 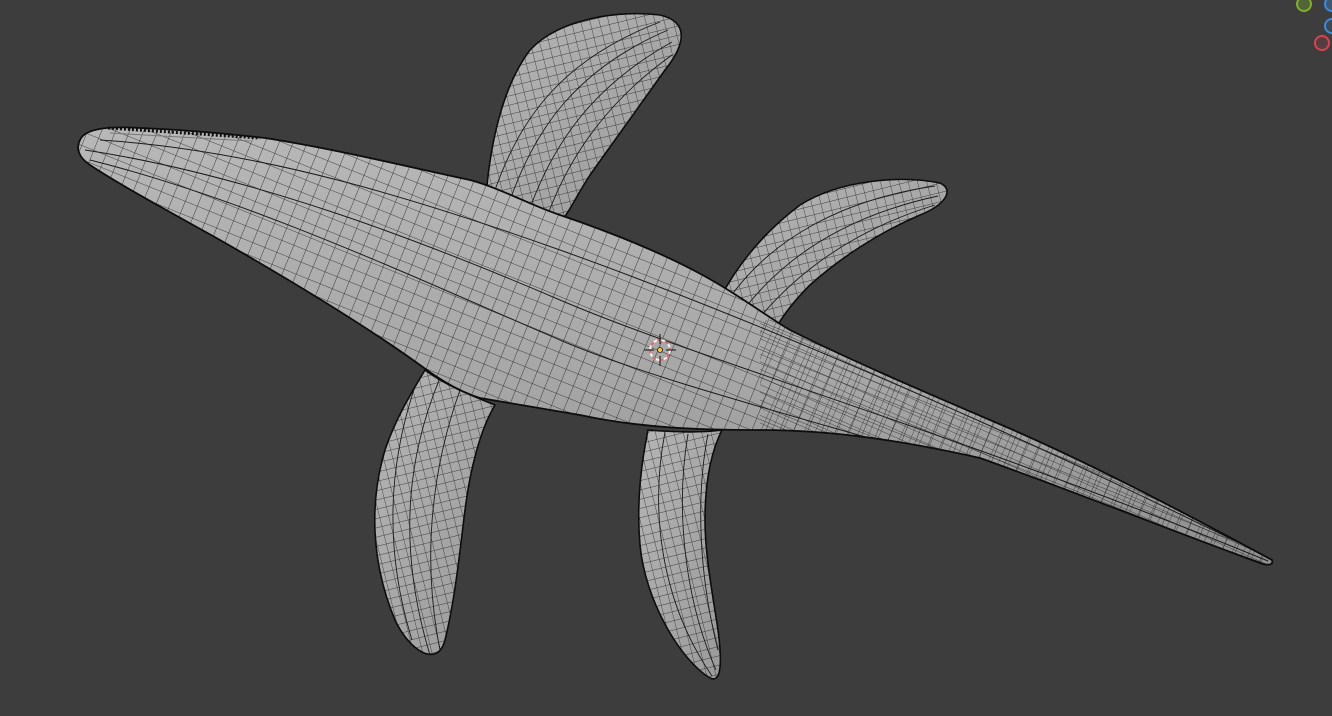 I want to click on nav-gizmo-x-axis: X, so click(x=1322, y=43).